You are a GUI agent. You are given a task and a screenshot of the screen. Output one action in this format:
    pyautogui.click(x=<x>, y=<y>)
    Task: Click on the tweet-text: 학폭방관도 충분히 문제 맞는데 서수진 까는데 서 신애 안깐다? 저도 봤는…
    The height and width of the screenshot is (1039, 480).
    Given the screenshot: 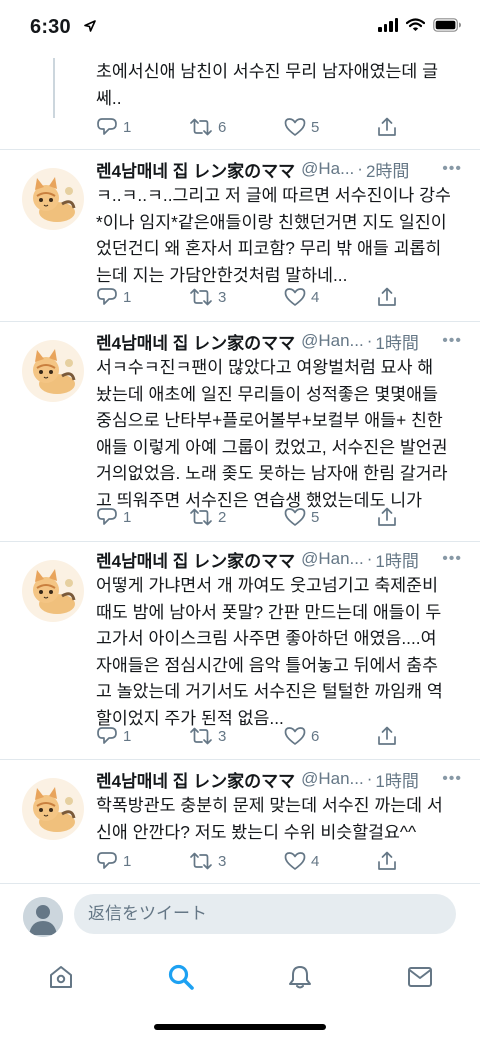 What is the action you would take?
    pyautogui.click(x=269, y=818)
    